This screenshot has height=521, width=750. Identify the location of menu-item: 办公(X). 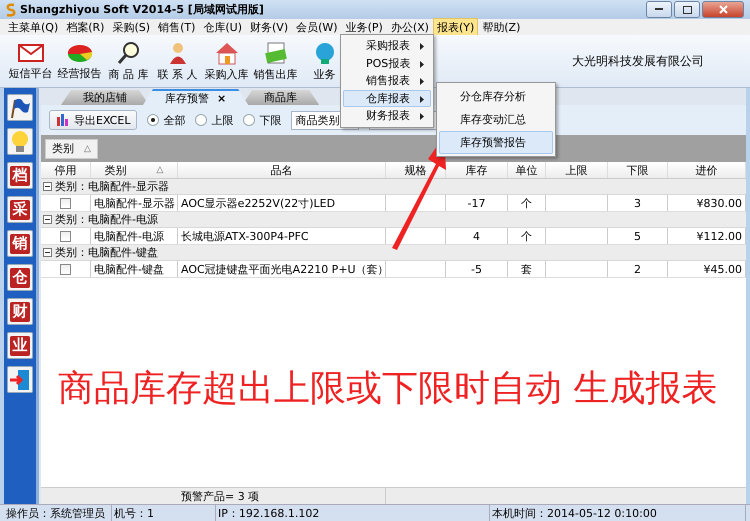
(409, 27).